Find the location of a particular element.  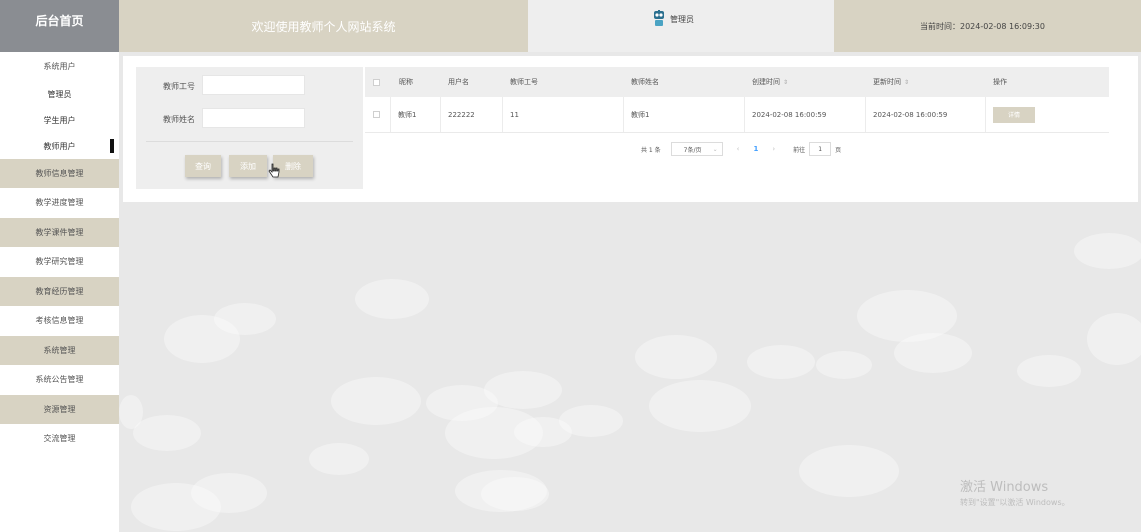

cell-username: 222222 is located at coordinates (472, 114).